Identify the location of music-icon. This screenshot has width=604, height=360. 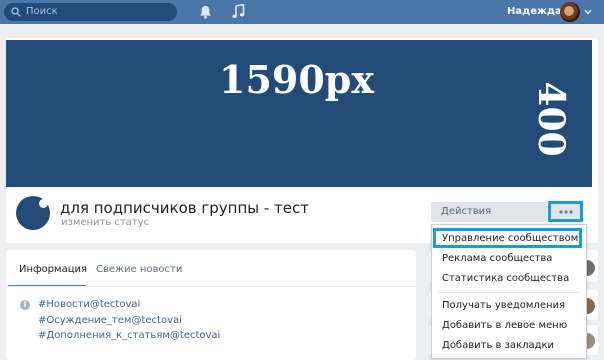
(238, 11).